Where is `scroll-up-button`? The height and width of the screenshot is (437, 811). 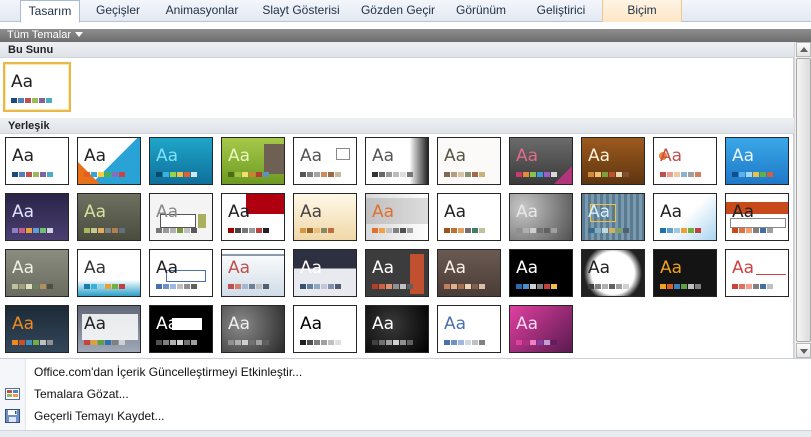
scroll-up-button is located at coordinates (803, 49).